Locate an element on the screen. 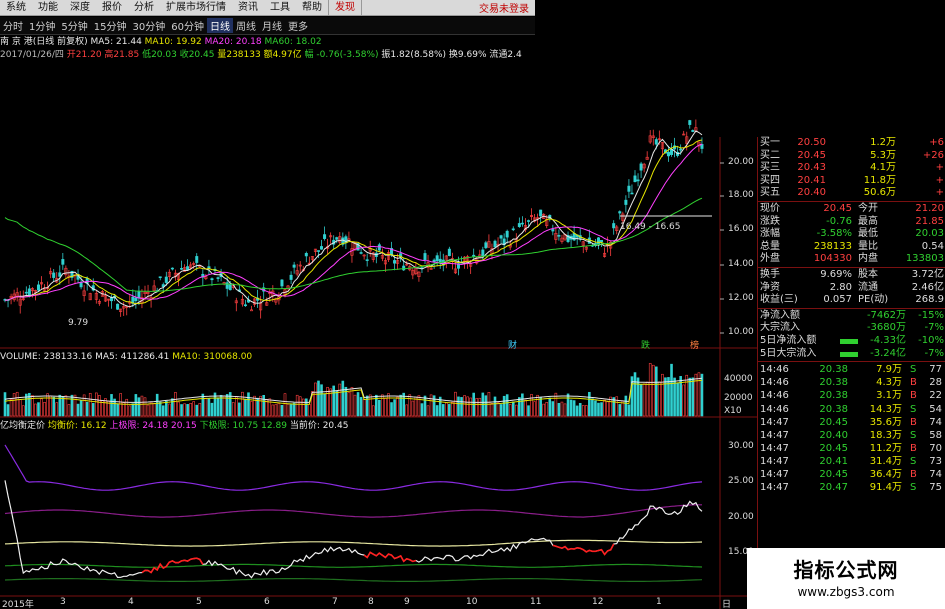  tick-time: 14:46 is located at coordinates (774, 396).